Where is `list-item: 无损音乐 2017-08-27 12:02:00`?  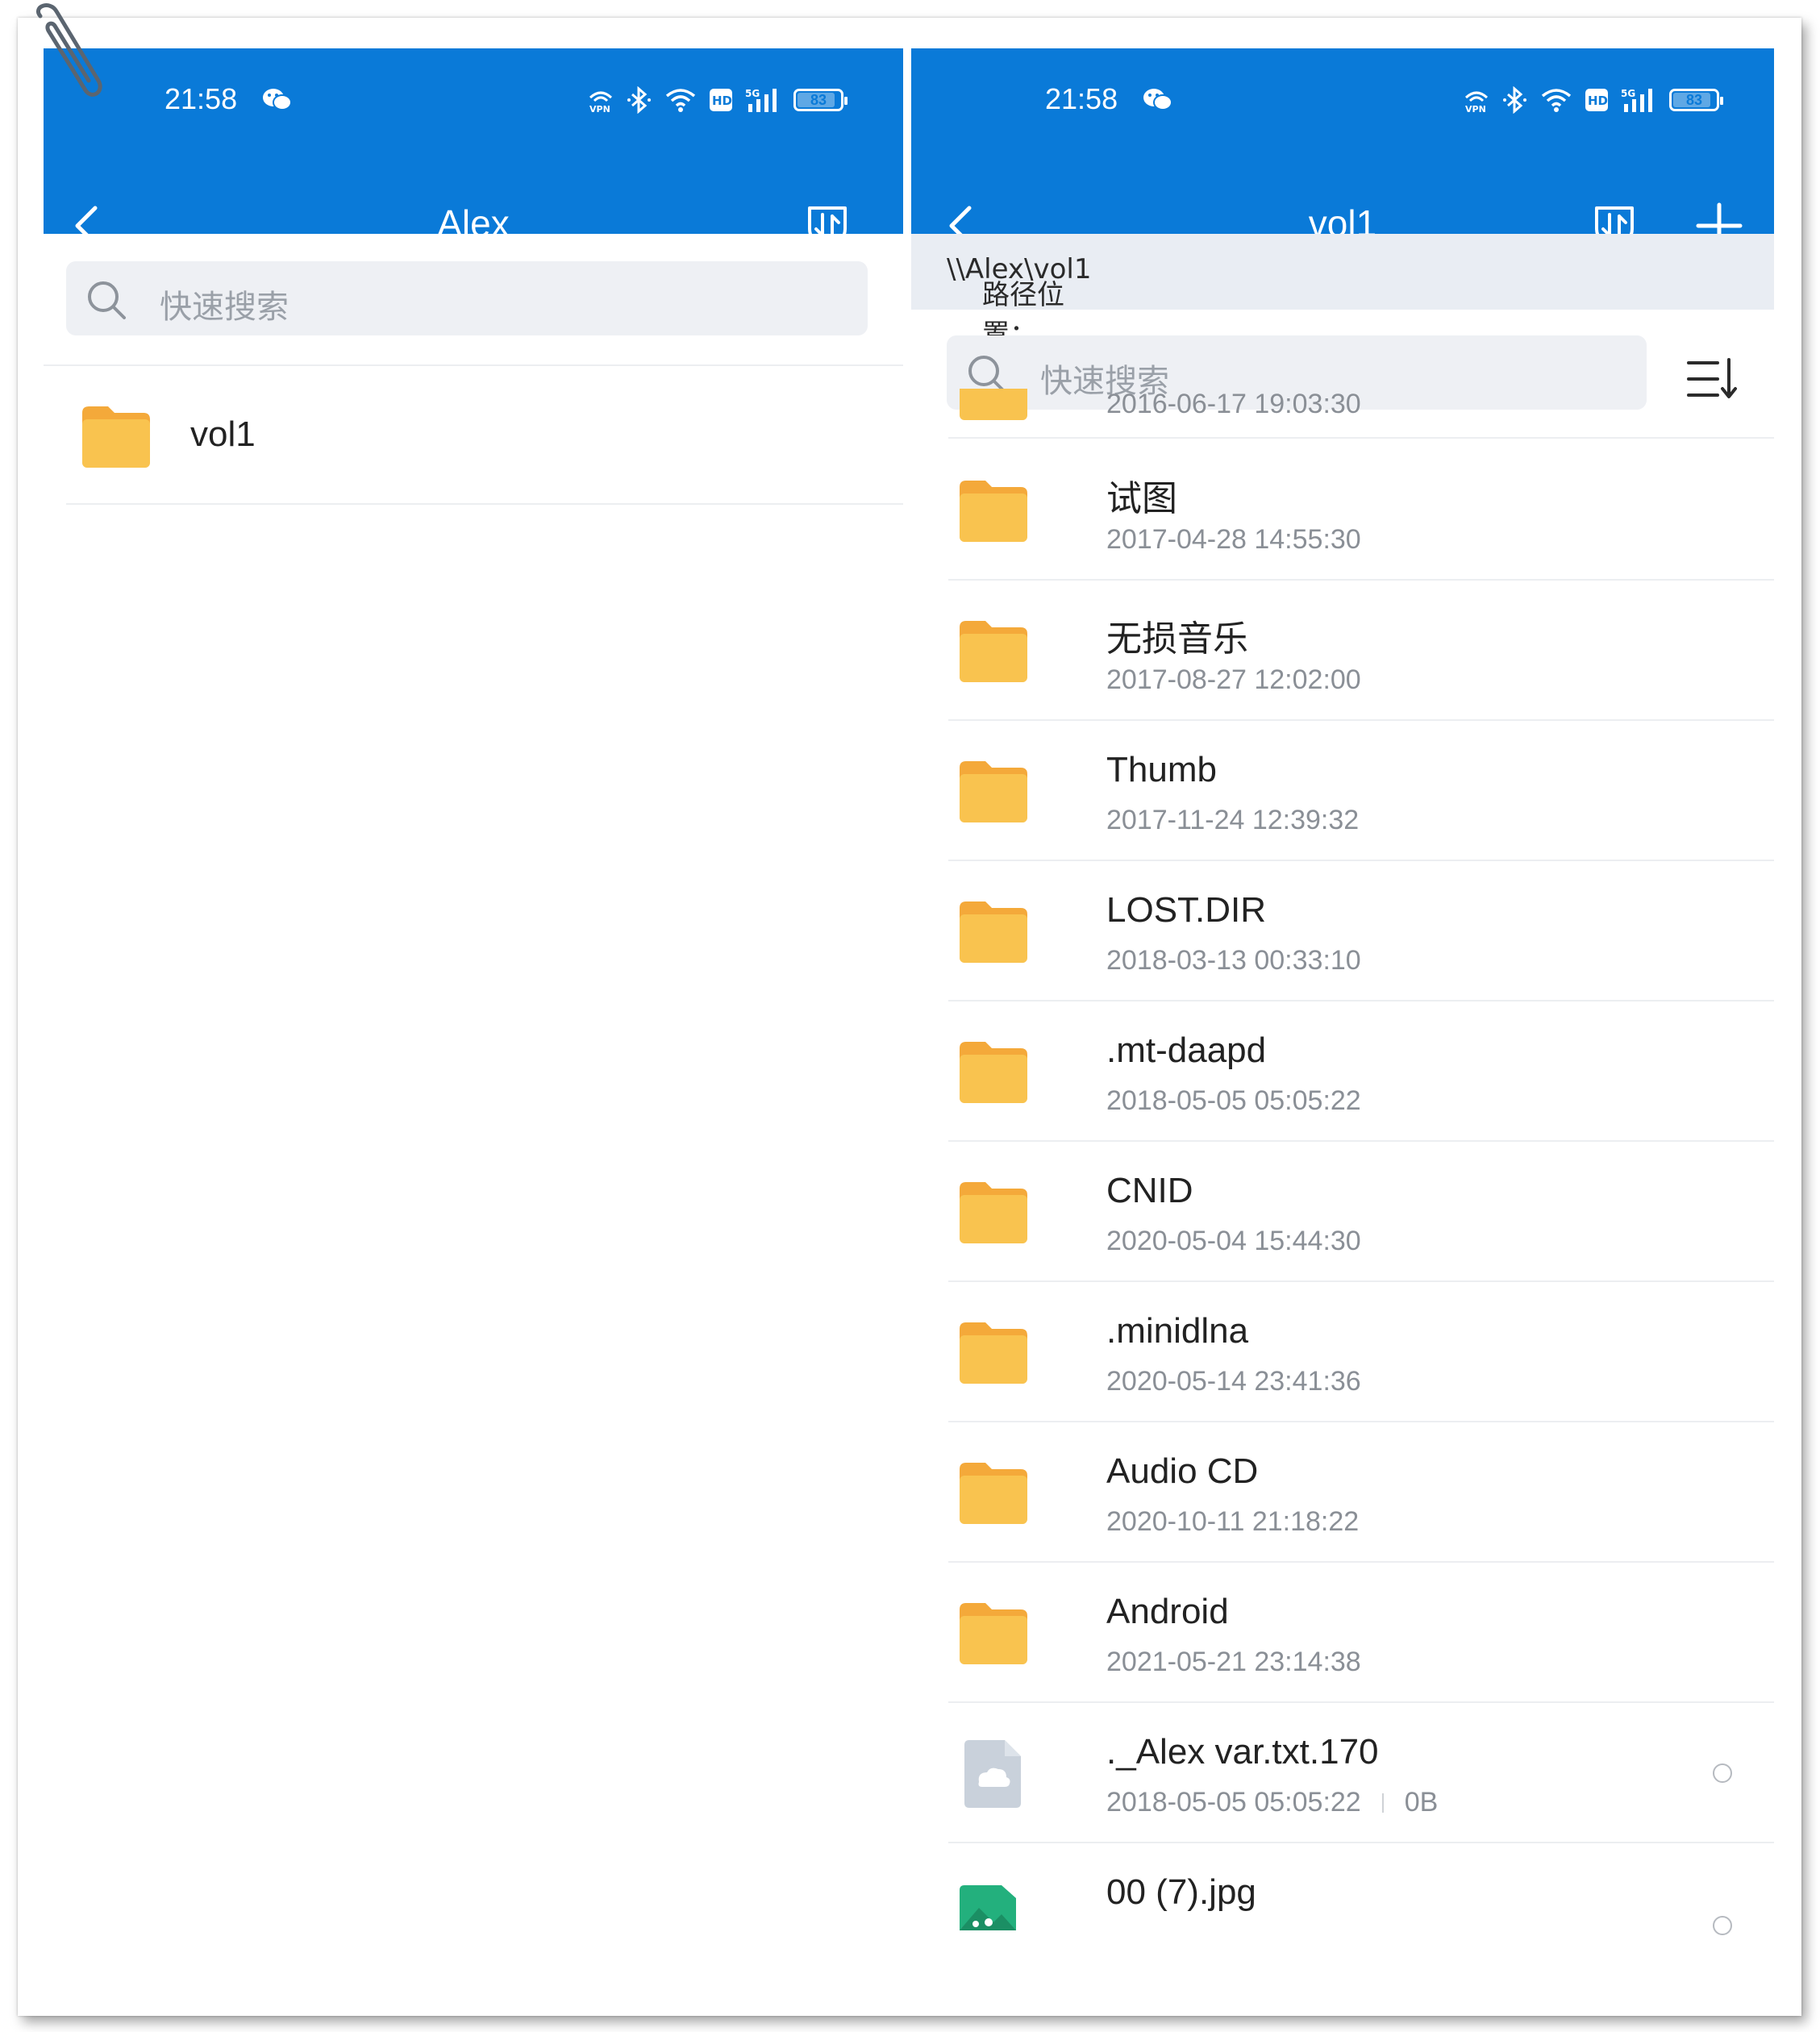
list-item: 无损音乐 2017-08-27 12:02:00 is located at coordinates (1361, 651).